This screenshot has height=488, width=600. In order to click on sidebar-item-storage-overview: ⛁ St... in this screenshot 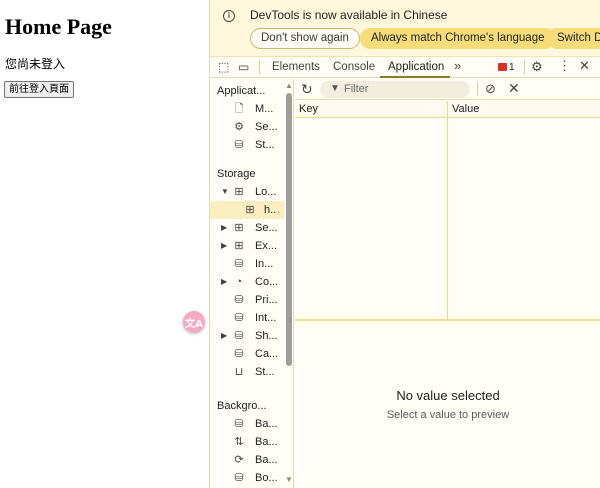, I will do `click(247, 145)`.